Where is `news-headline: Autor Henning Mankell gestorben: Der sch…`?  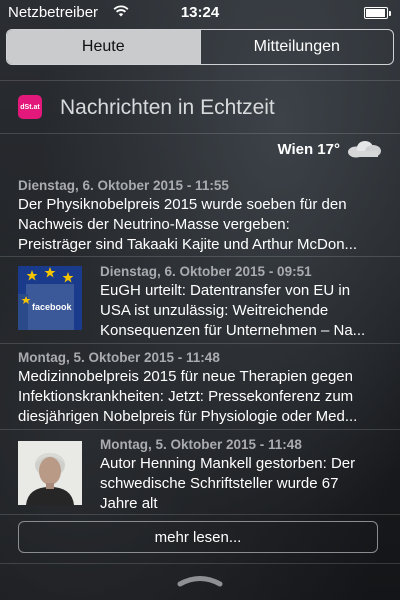 news-headline: Autor Henning Mankell gestorben: Der sch… is located at coordinates (228, 483).